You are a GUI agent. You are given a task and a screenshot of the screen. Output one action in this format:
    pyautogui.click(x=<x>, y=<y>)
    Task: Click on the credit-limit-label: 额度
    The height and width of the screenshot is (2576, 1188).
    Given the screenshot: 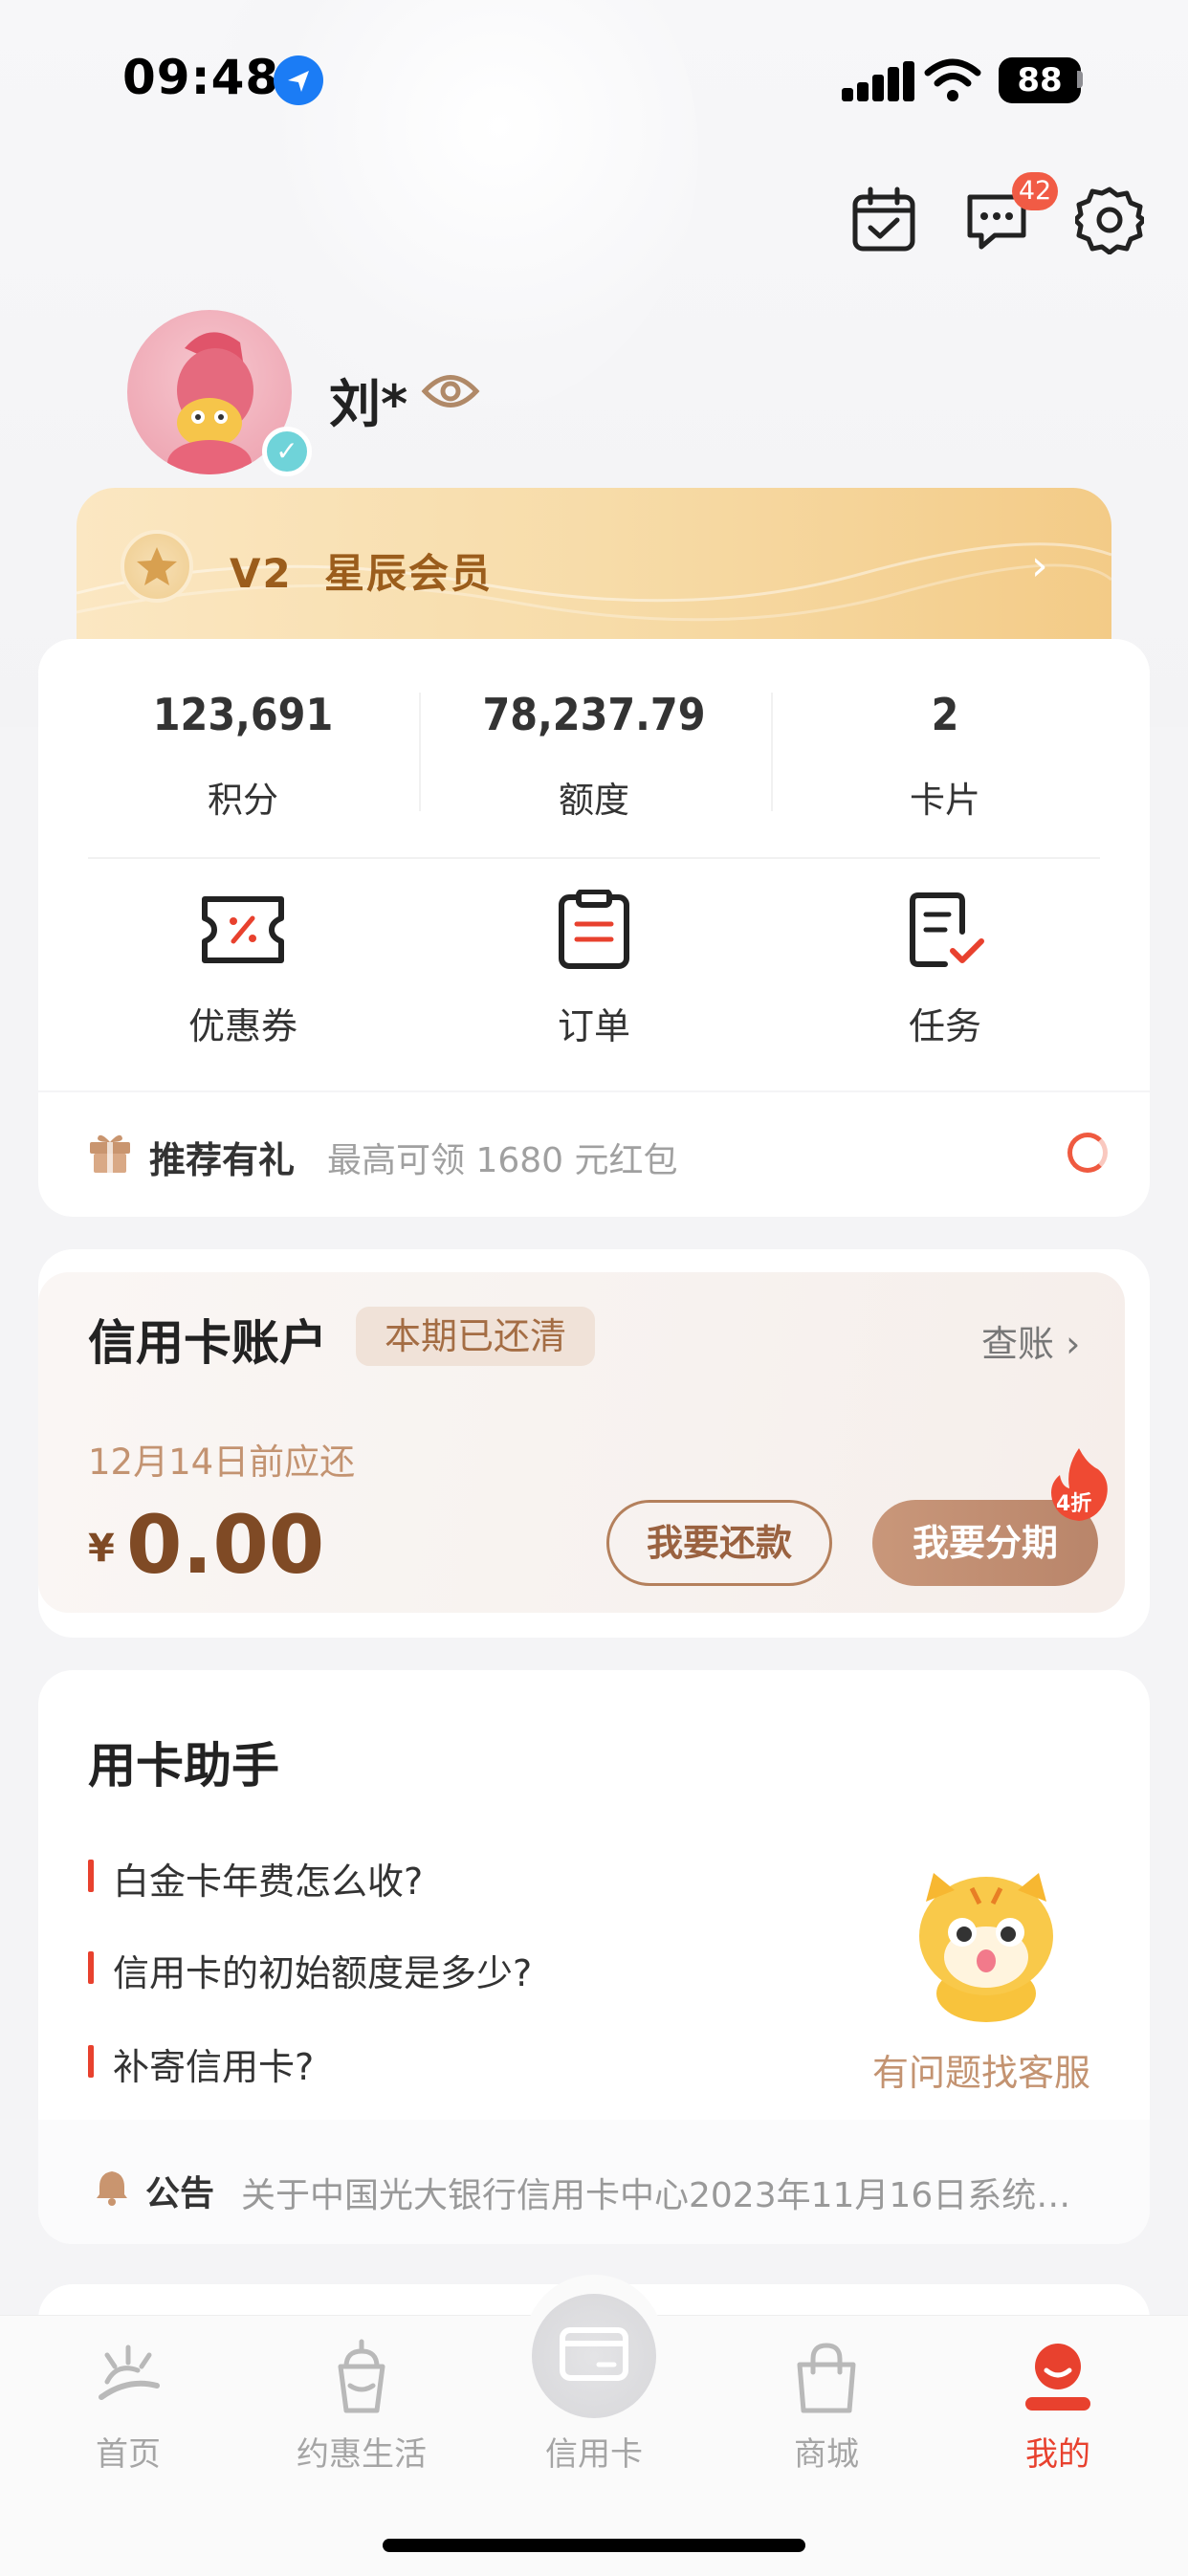 What is the action you would take?
    pyautogui.click(x=594, y=800)
    